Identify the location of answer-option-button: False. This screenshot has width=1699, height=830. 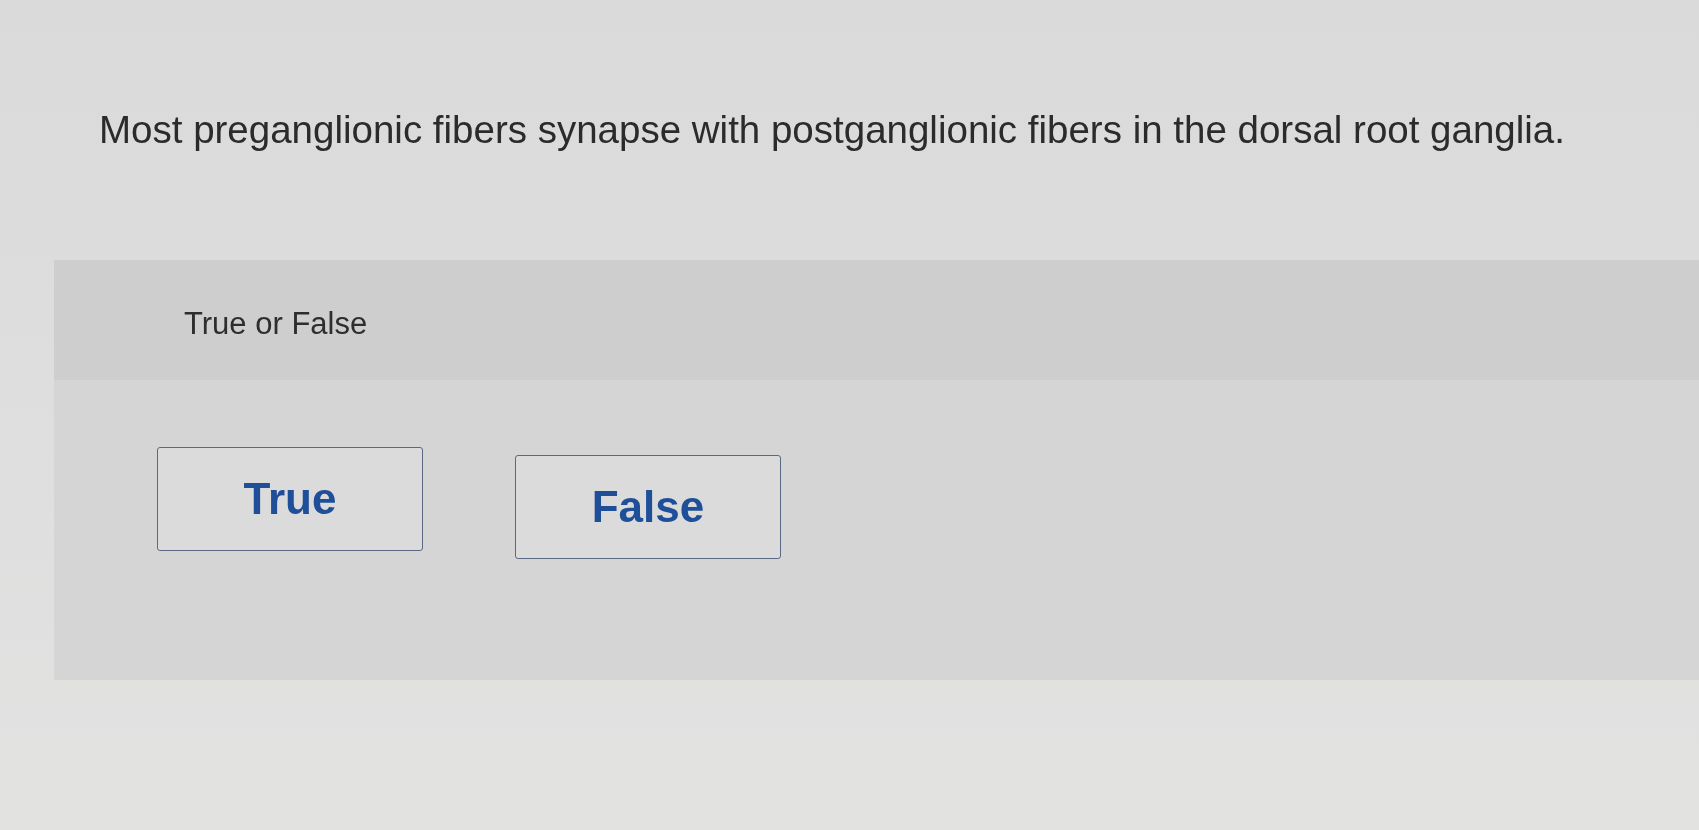
(648, 507).